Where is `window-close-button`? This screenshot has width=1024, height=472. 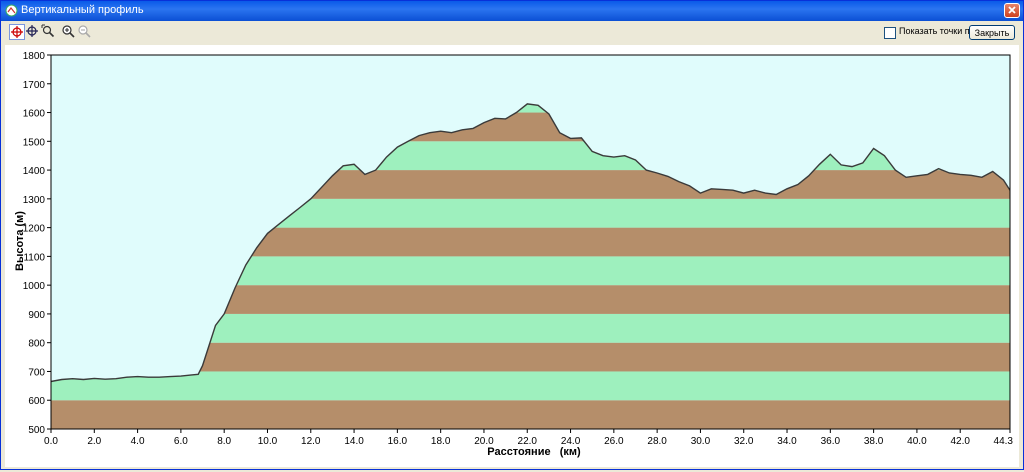
window-close-button is located at coordinates (1012, 10).